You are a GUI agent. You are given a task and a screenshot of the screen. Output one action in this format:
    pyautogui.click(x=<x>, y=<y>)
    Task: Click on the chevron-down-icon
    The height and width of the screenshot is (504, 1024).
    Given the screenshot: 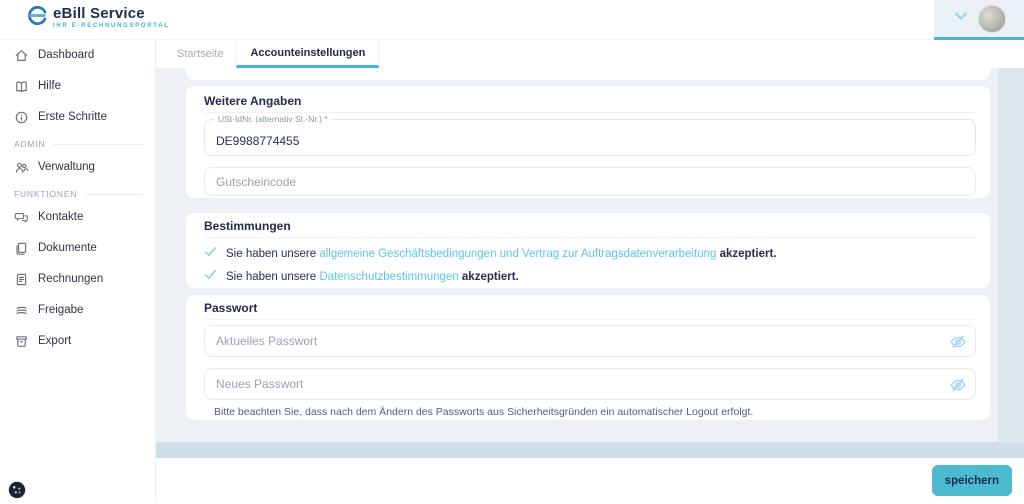 What is the action you would take?
    pyautogui.click(x=961, y=18)
    